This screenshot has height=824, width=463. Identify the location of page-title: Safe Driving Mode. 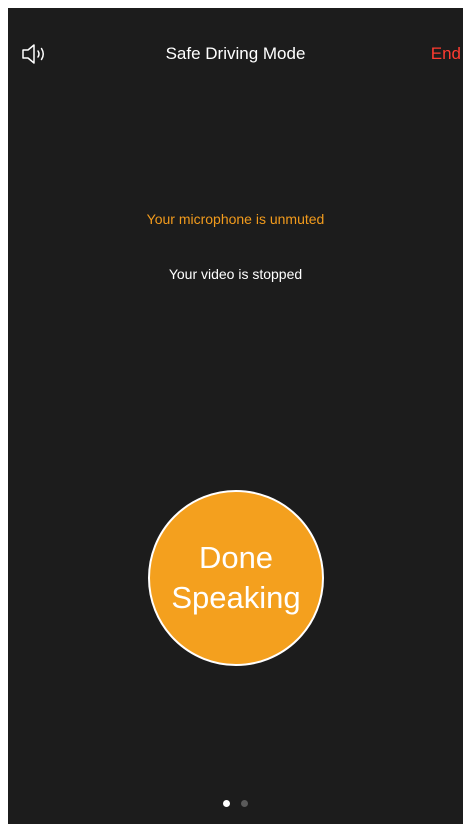
(235, 53).